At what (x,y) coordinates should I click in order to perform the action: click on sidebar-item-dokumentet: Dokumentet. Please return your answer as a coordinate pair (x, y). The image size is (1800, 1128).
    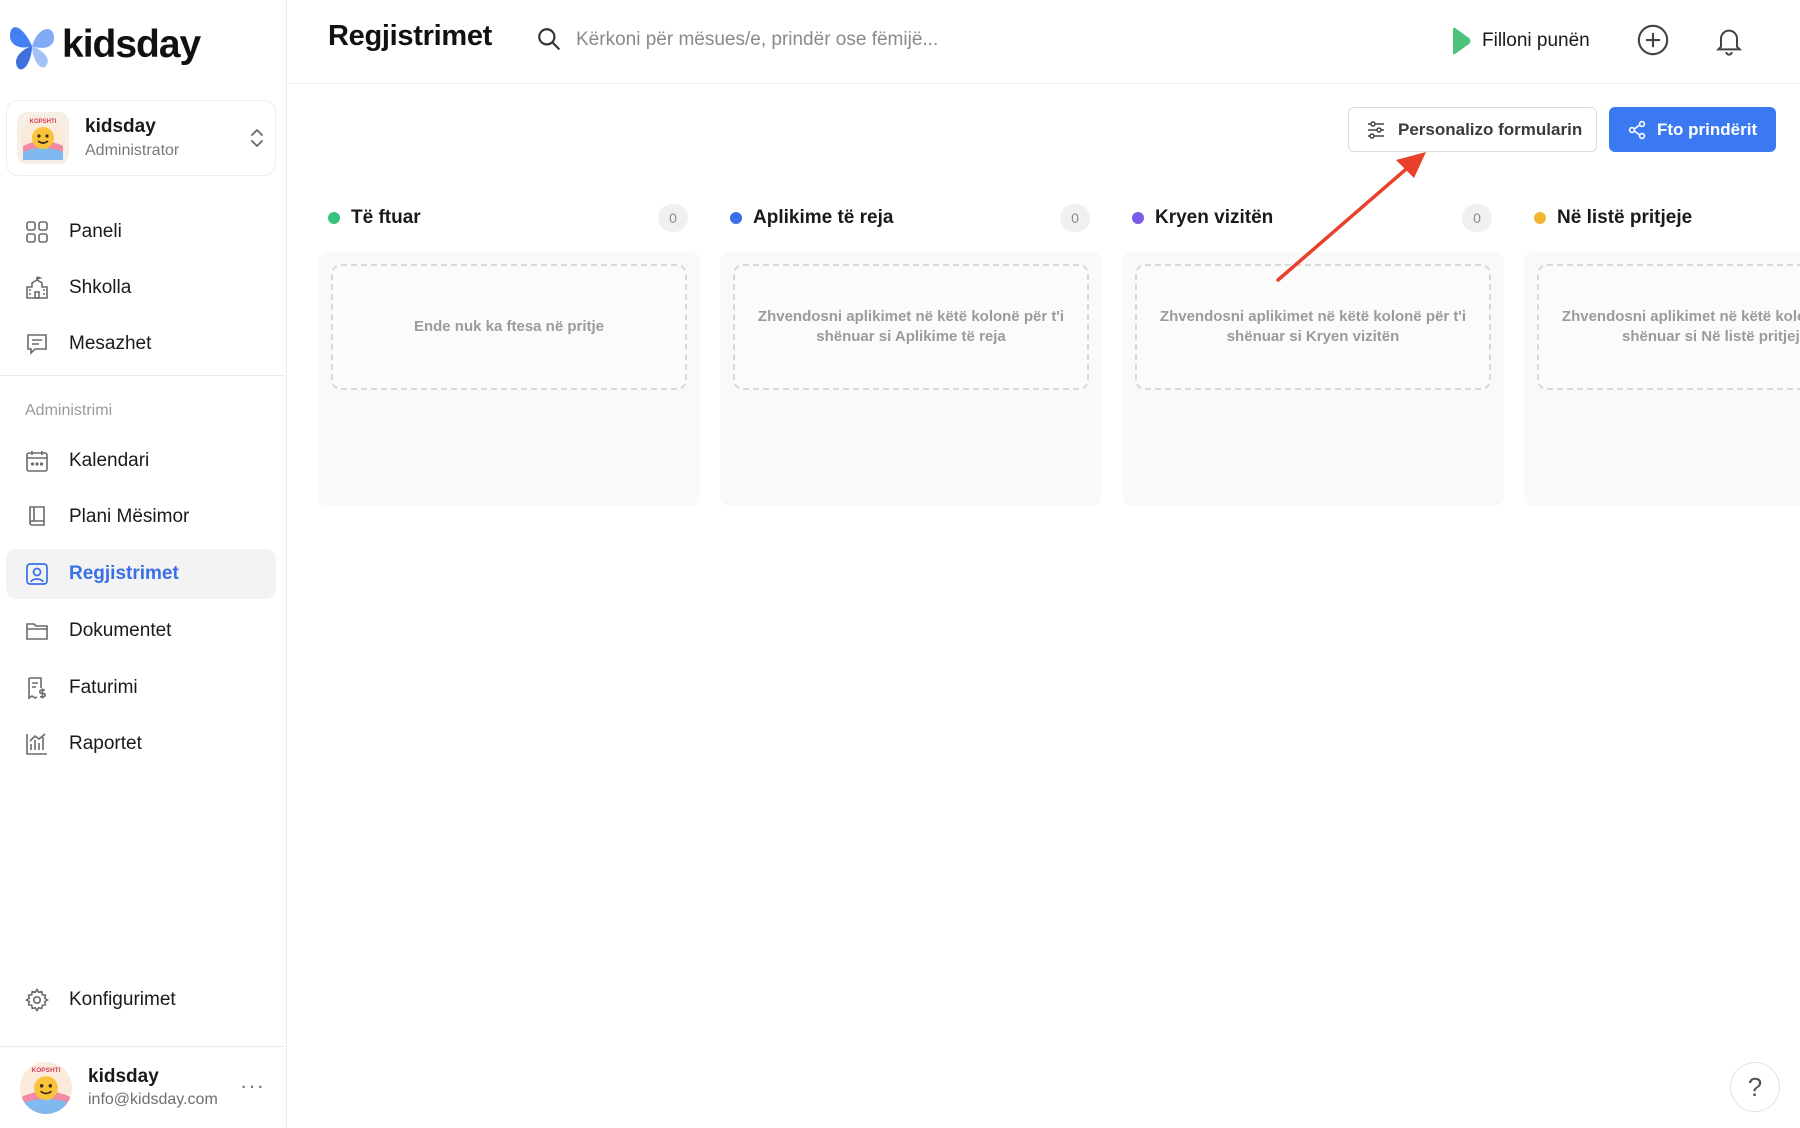
    Looking at the image, I should click on (141, 631).